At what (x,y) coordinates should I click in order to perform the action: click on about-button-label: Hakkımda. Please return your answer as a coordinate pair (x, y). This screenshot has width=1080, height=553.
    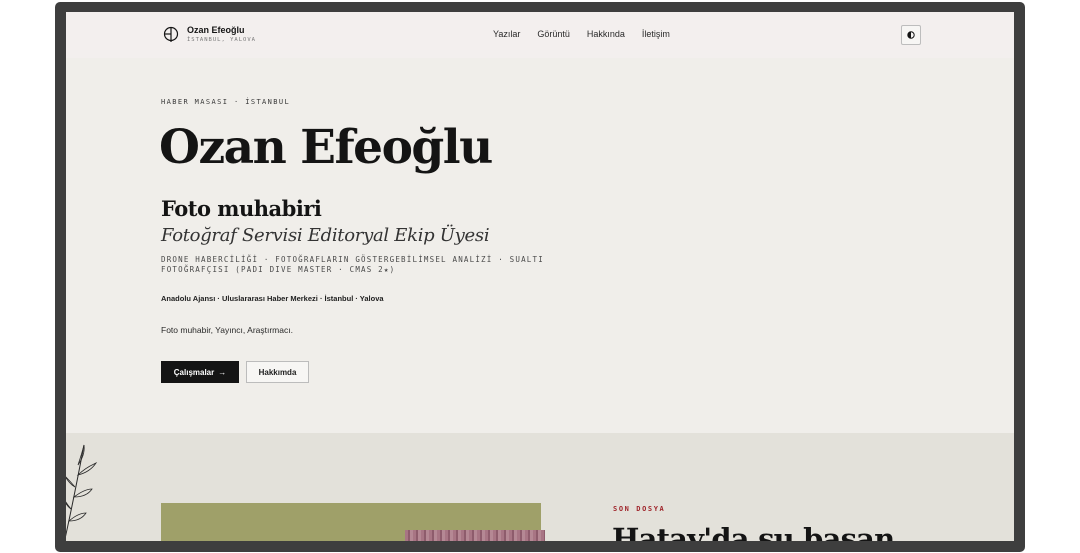
    Looking at the image, I should click on (277, 372).